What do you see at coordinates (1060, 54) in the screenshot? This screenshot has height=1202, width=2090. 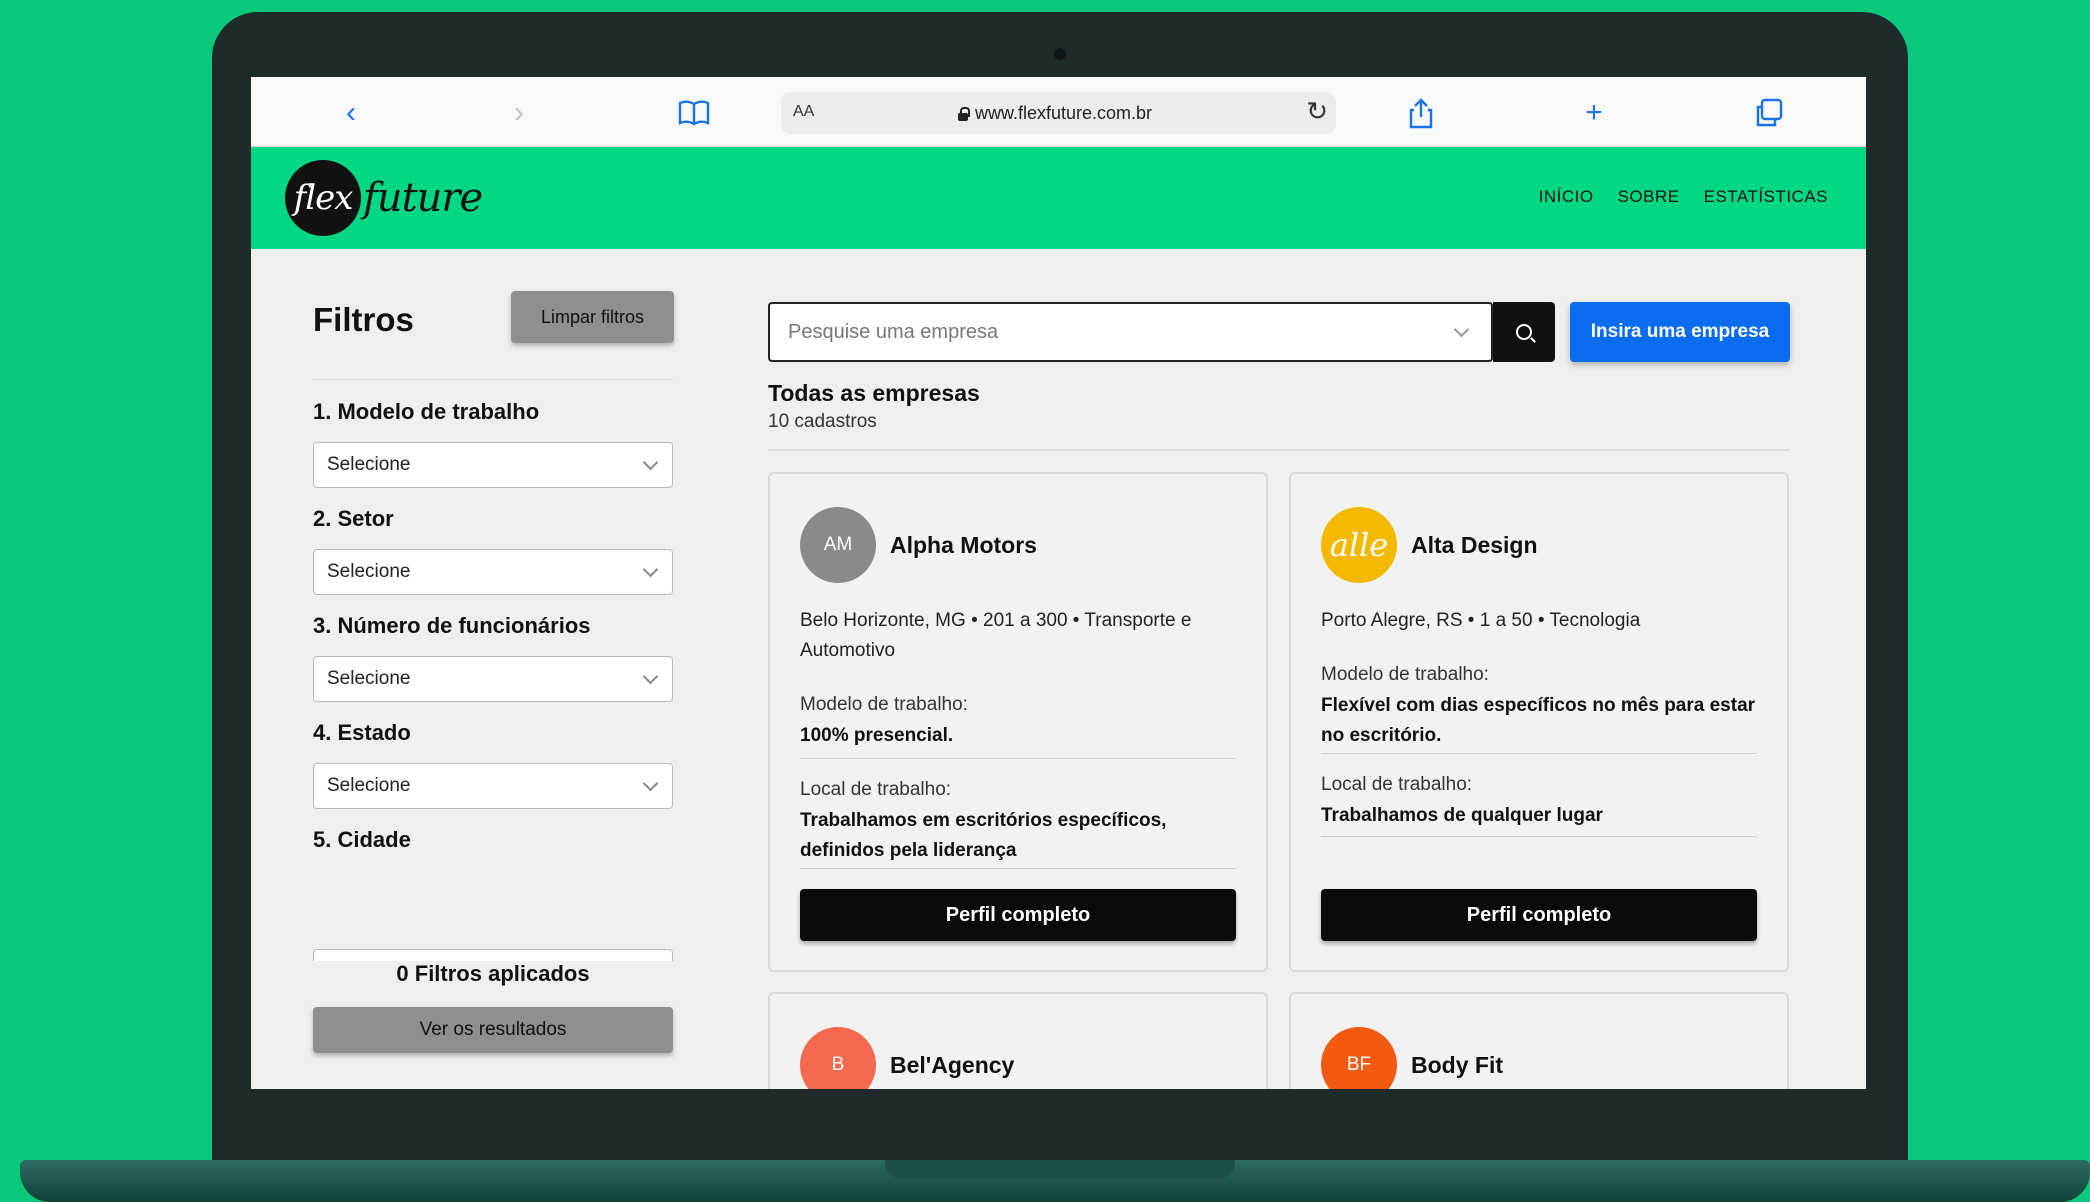 I see `camera-icon` at bounding box center [1060, 54].